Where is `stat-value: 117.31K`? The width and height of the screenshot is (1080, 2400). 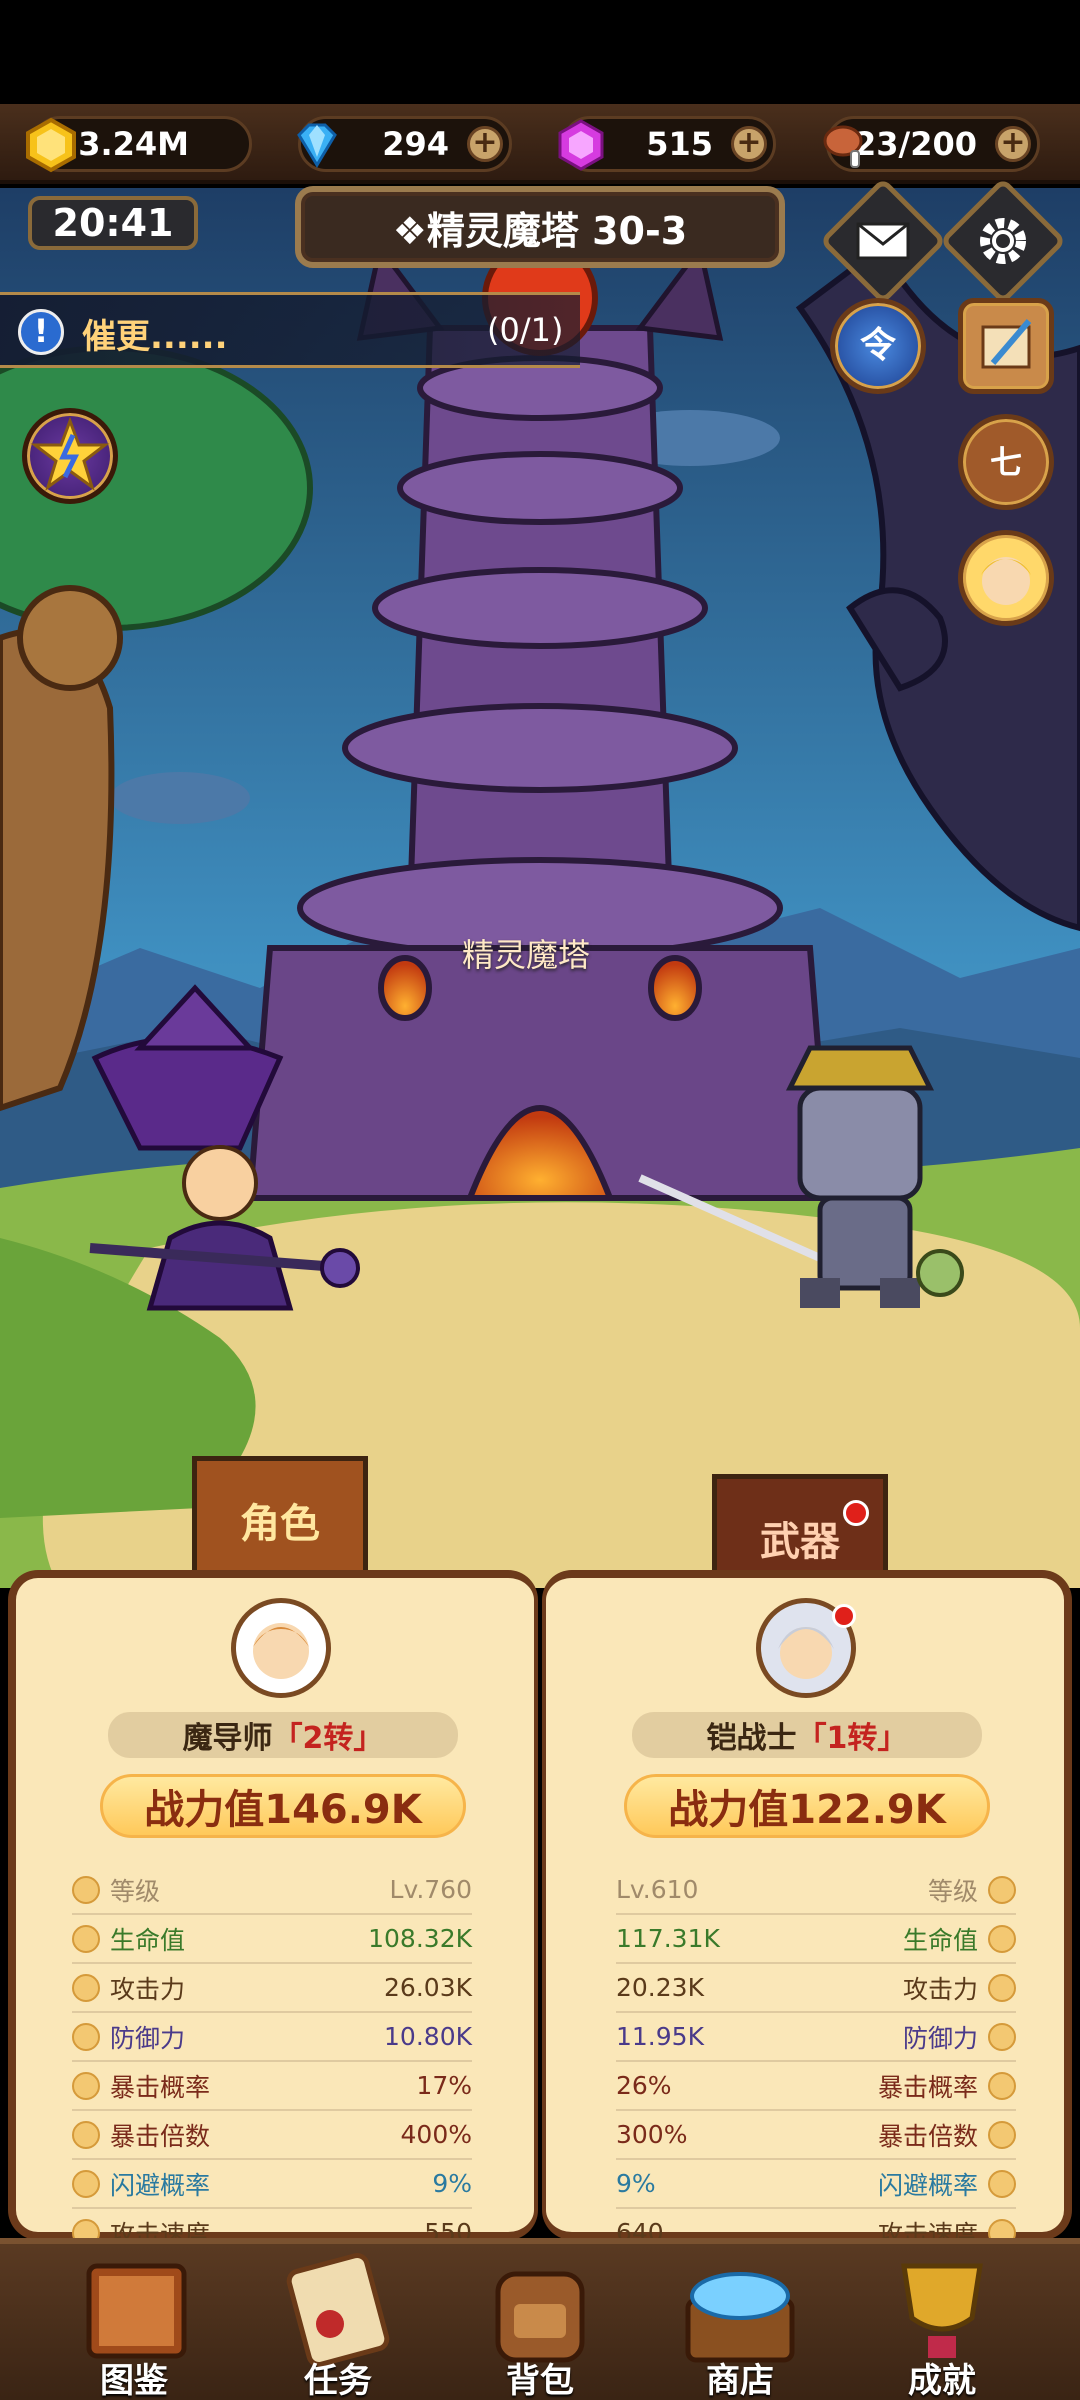 stat-value: 117.31K is located at coordinates (668, 1938).